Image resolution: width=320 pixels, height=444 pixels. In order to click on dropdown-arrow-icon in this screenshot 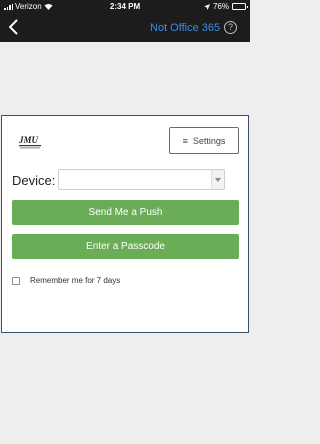, I will do `click(217, 179)`.